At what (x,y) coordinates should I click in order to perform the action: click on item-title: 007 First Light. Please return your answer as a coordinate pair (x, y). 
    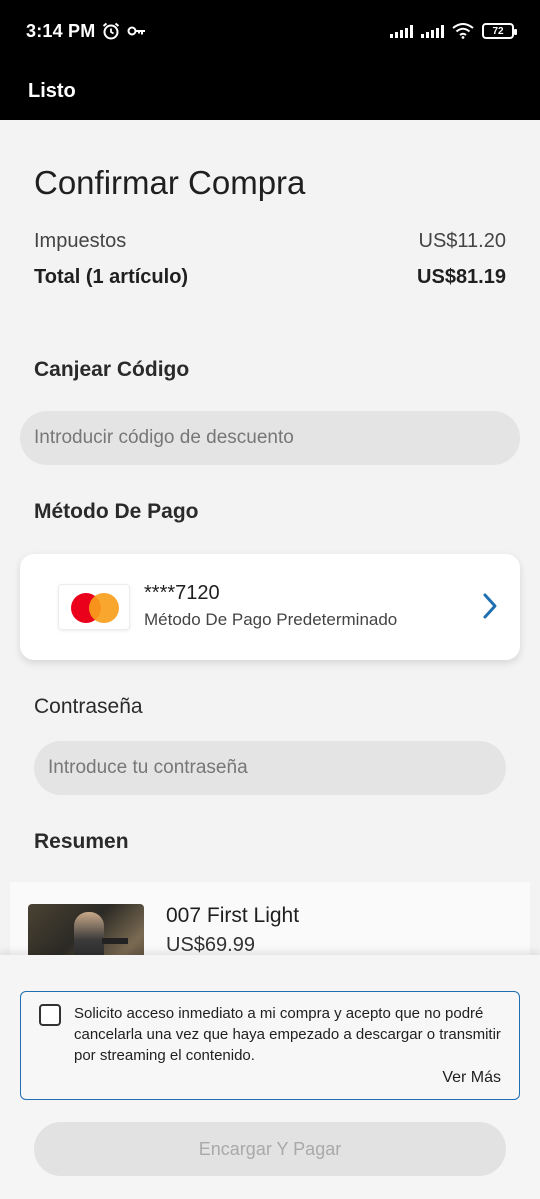
    Looking at the image, I should click on (233, 915).